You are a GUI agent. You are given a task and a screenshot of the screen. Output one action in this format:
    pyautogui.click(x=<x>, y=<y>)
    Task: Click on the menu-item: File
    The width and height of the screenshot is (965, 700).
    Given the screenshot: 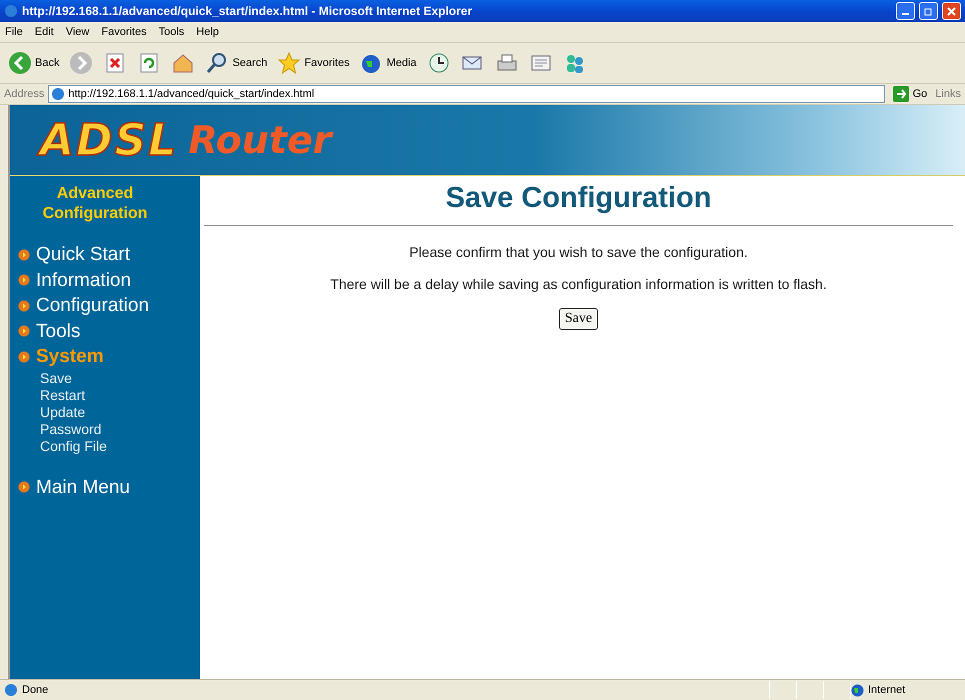 What is the action you would take?
    pyautogui.click(x=14, y=32)
    